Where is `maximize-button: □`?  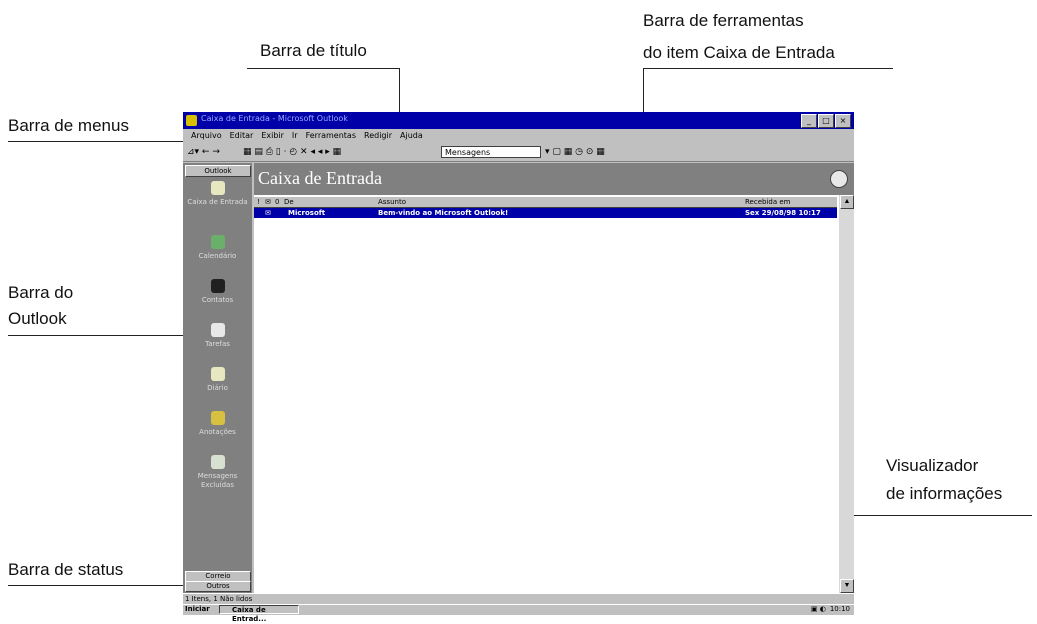 maximize-button: □ is located at coordinates (826, 121).